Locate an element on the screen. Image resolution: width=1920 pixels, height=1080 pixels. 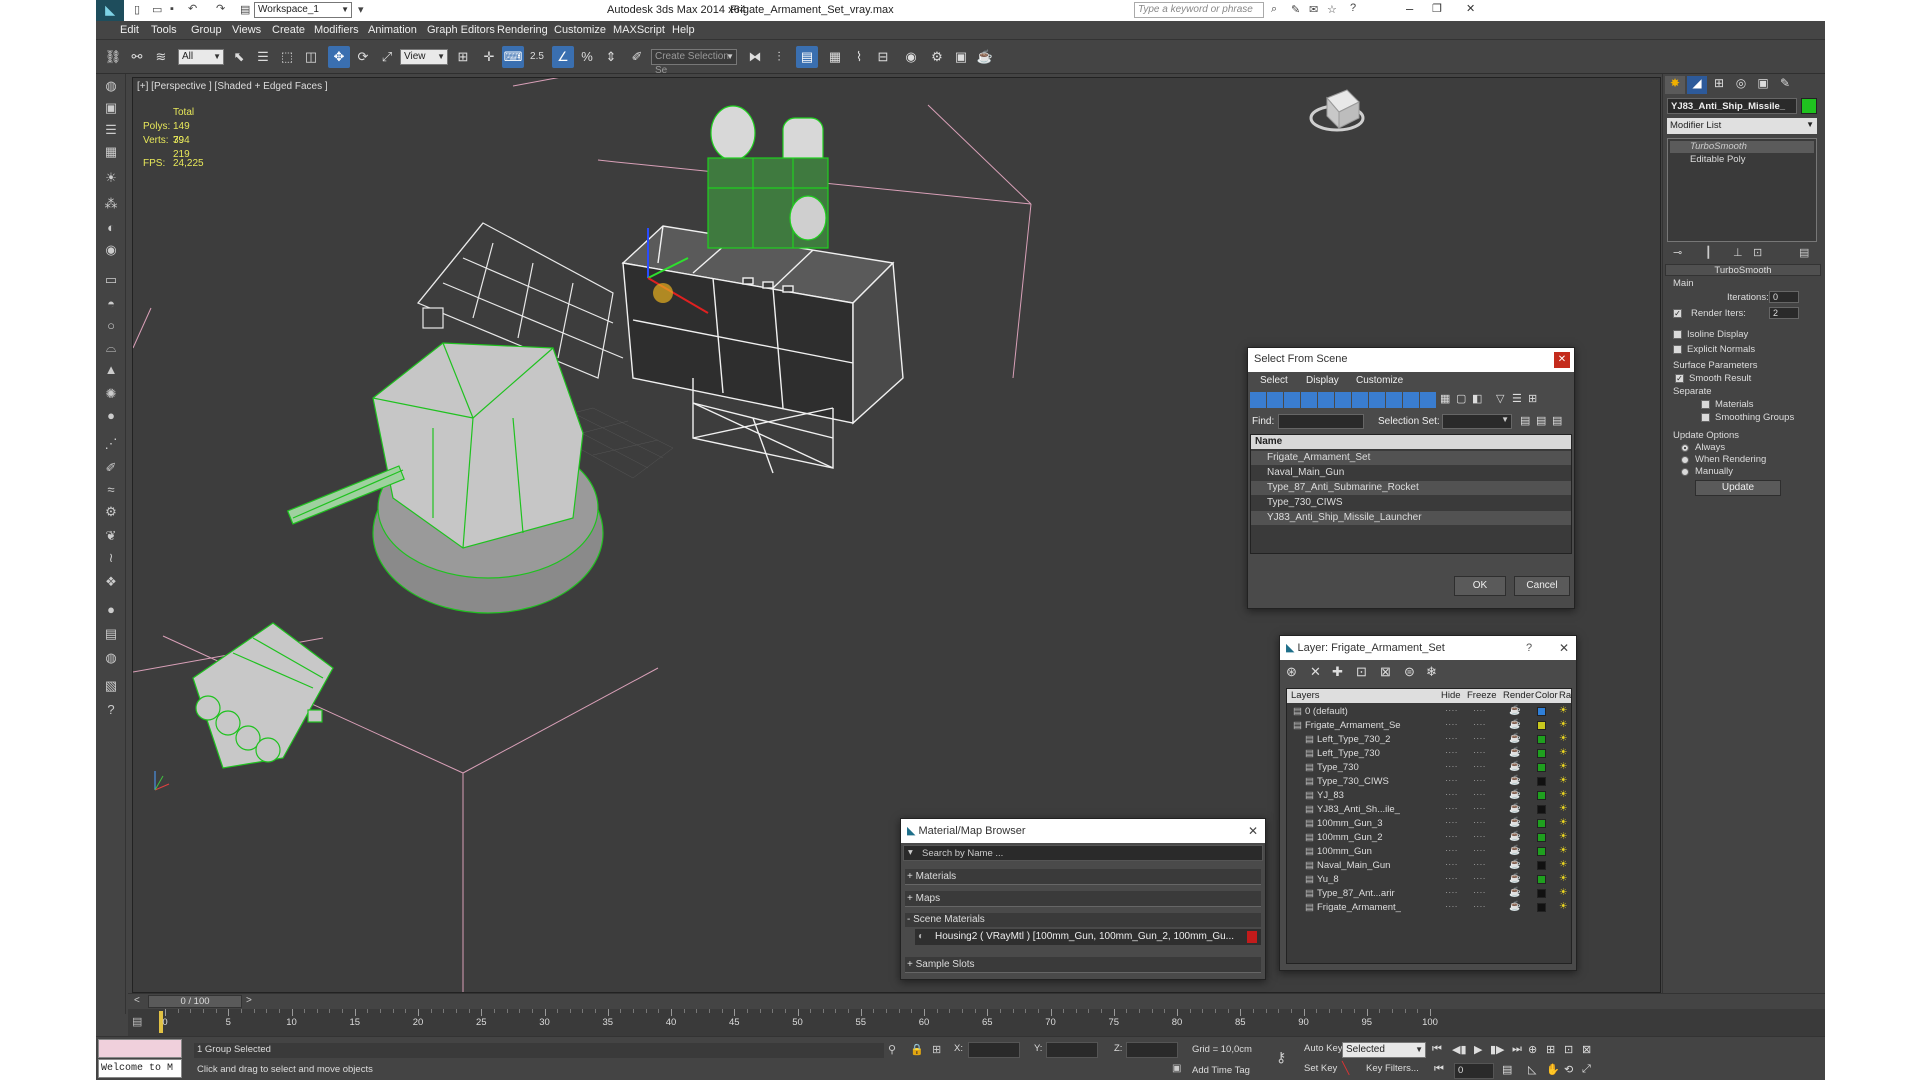
field-of-view-icon: ◺ is located at coordinates (1532, 1069).